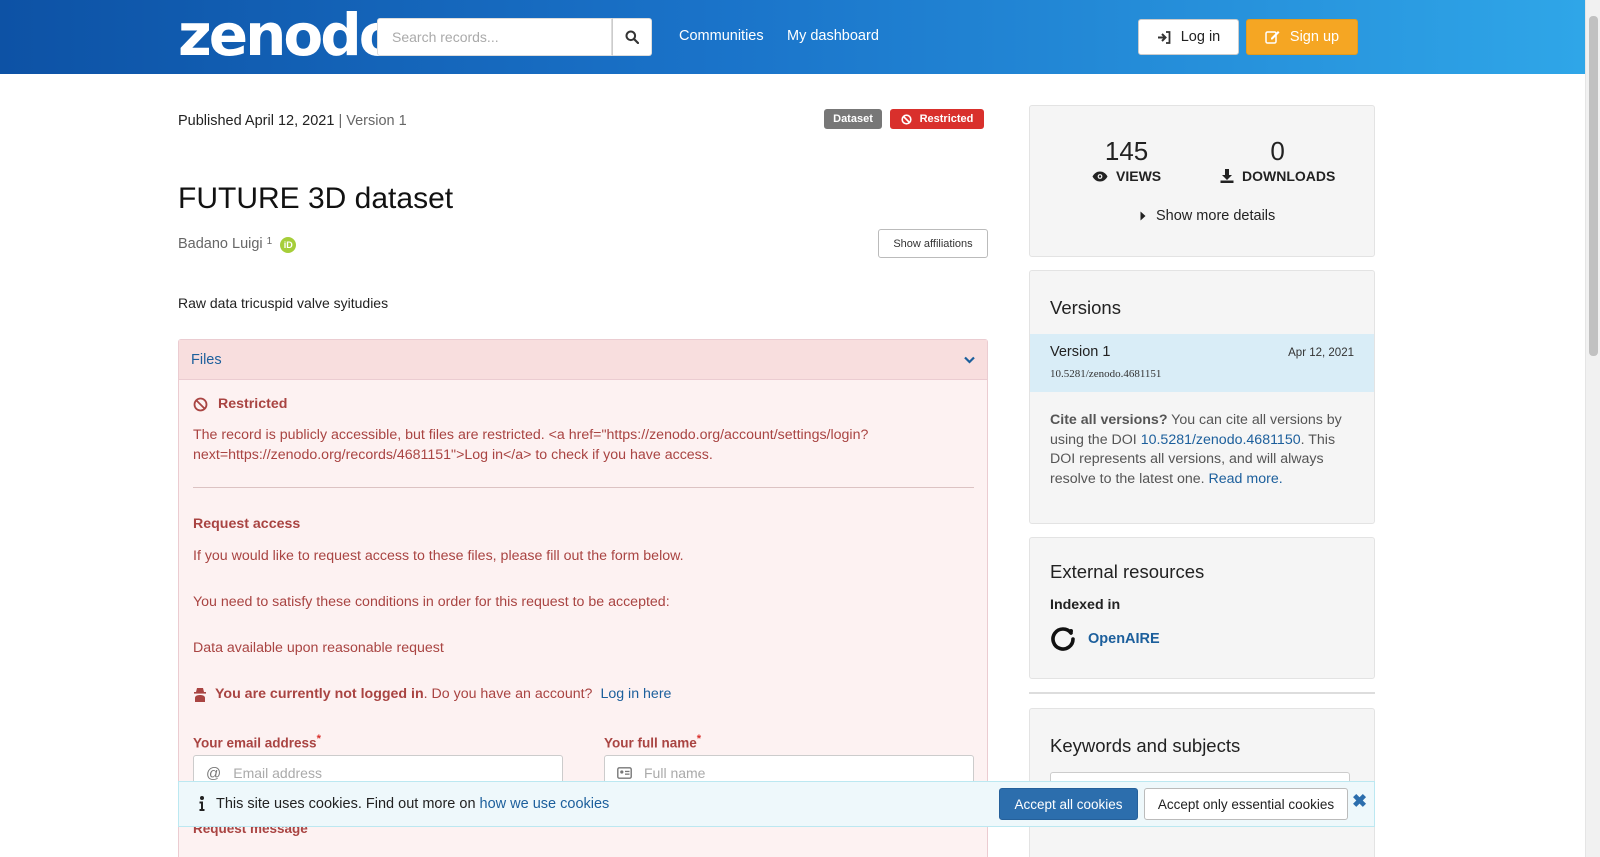 The image size is (1600, 857). What do you see at coordinates (1145, 745) in the screenshot?
I see `keywords-title: Keywords and subjects` at bounding box center [1145, 745].